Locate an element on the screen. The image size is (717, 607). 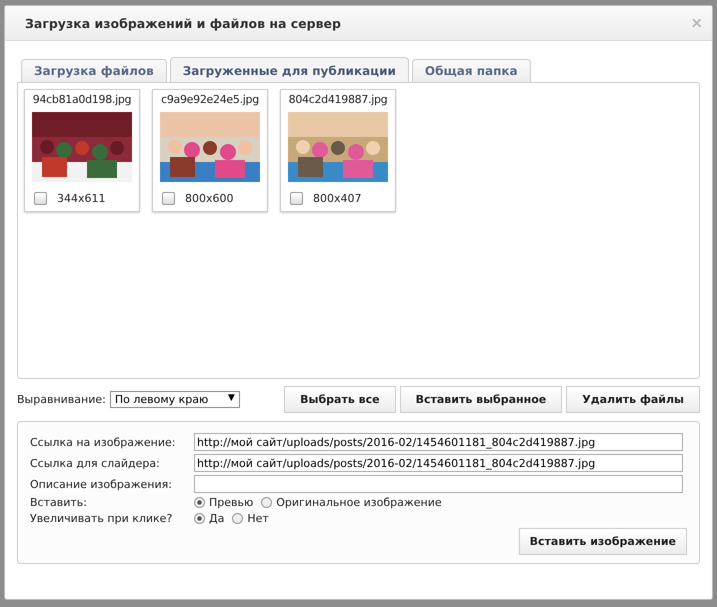
field-label: Вставить: is located at coordinates (59, 502).